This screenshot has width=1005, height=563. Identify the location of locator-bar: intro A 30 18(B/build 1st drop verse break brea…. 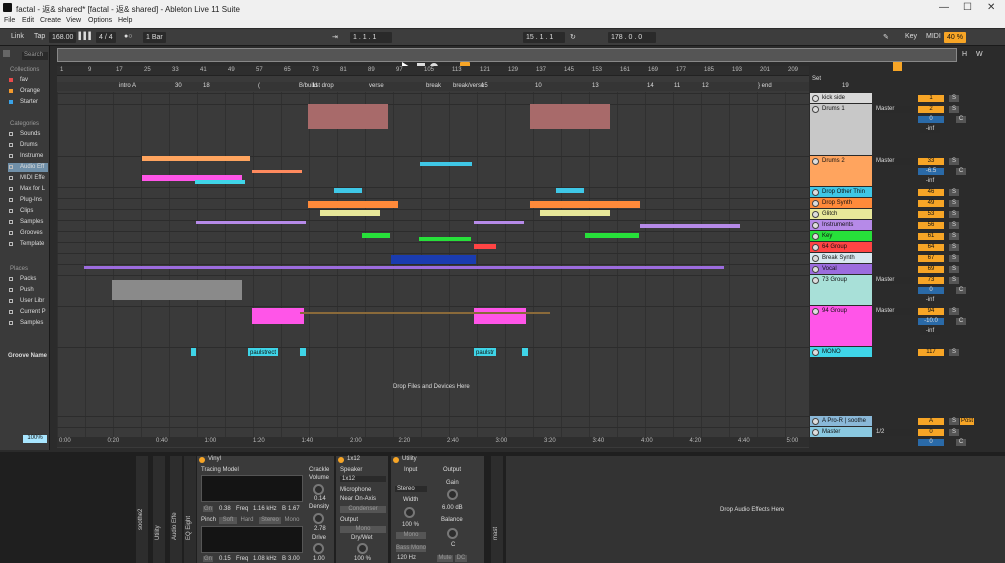
(453, 86).